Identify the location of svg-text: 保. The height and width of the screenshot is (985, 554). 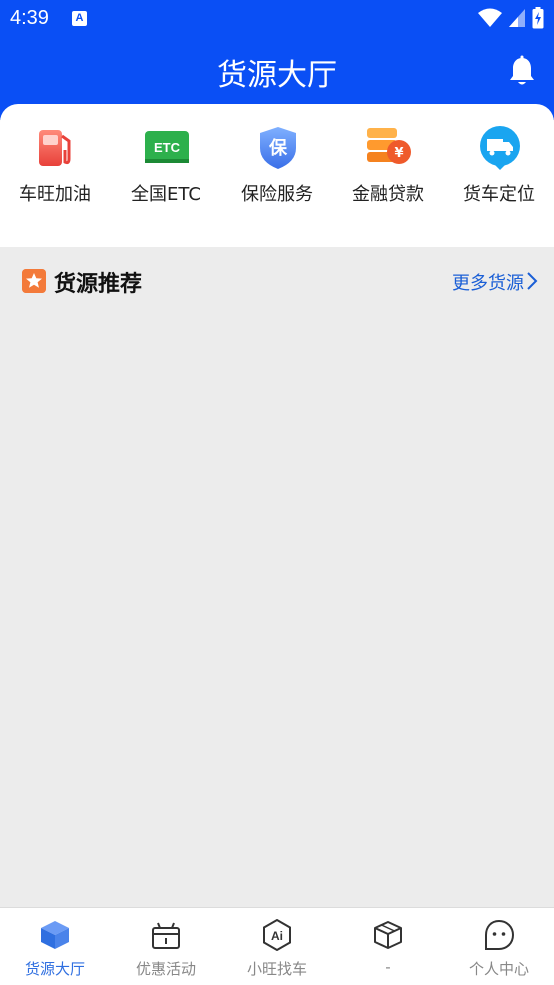
(278, 148).